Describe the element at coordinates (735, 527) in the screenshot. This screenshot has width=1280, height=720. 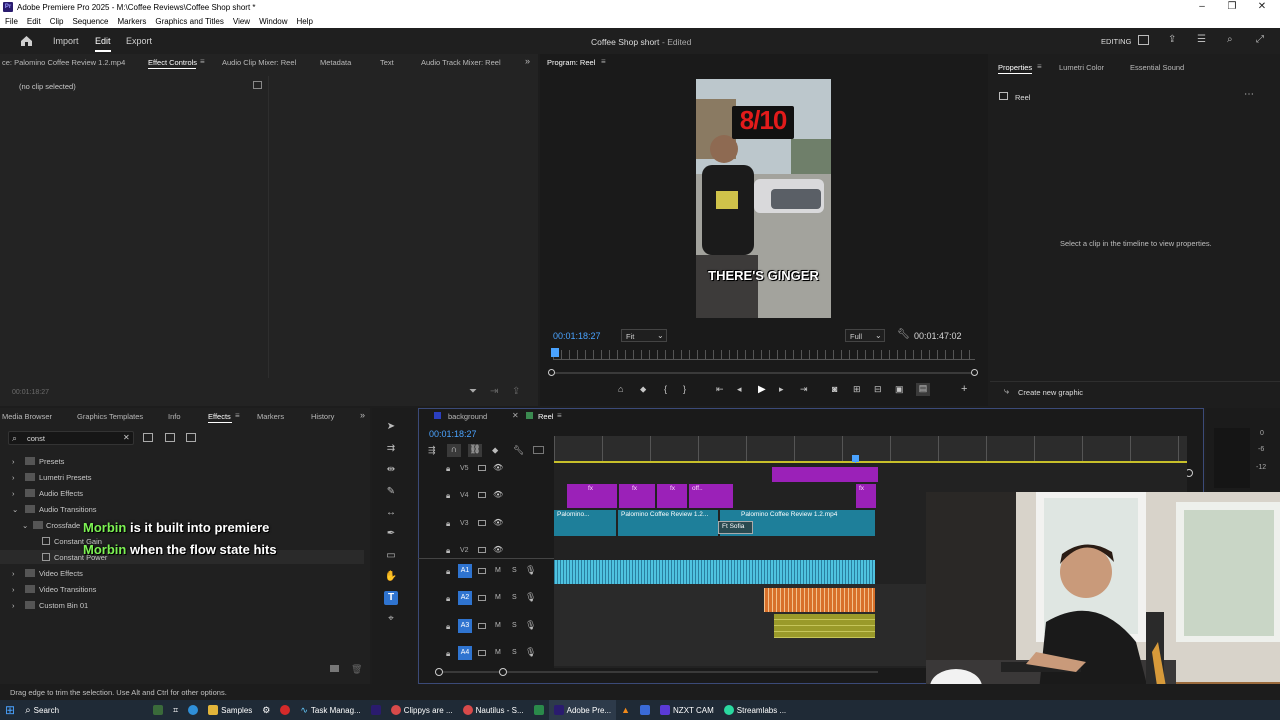
I see `clip-v3-nested: Ft Sofia` at that location.